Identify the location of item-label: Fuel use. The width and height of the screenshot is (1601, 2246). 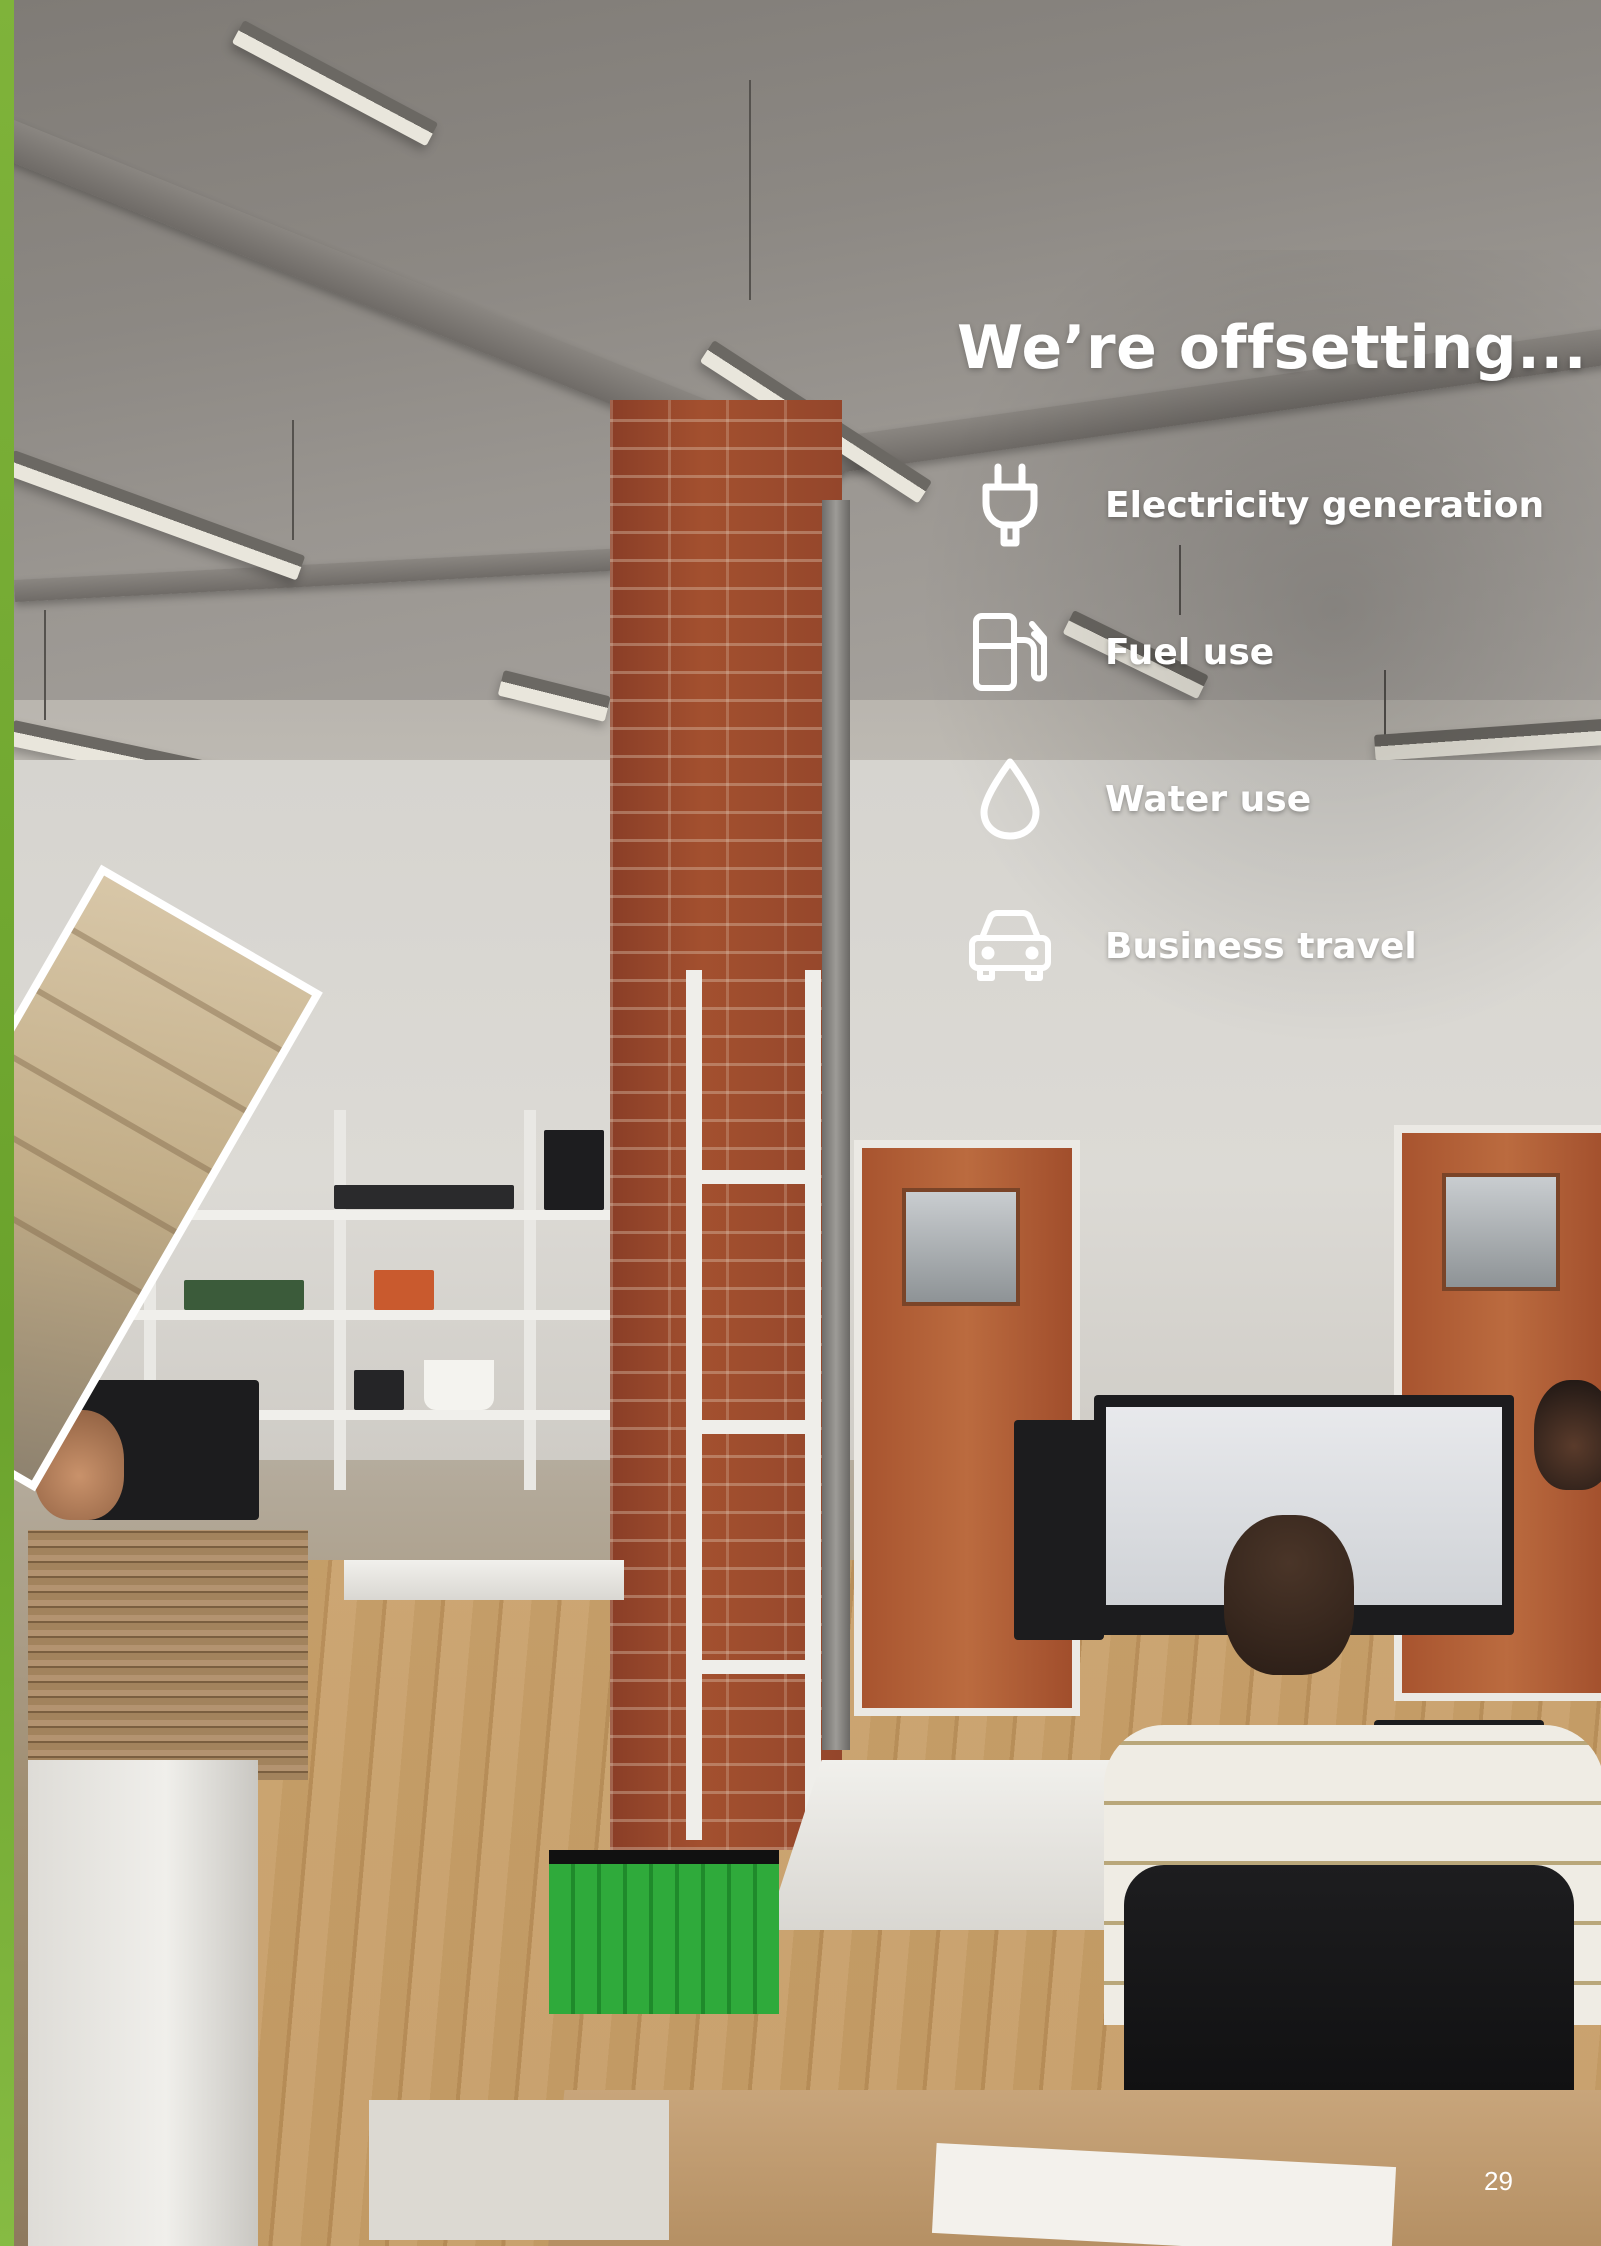
(1190, 652).